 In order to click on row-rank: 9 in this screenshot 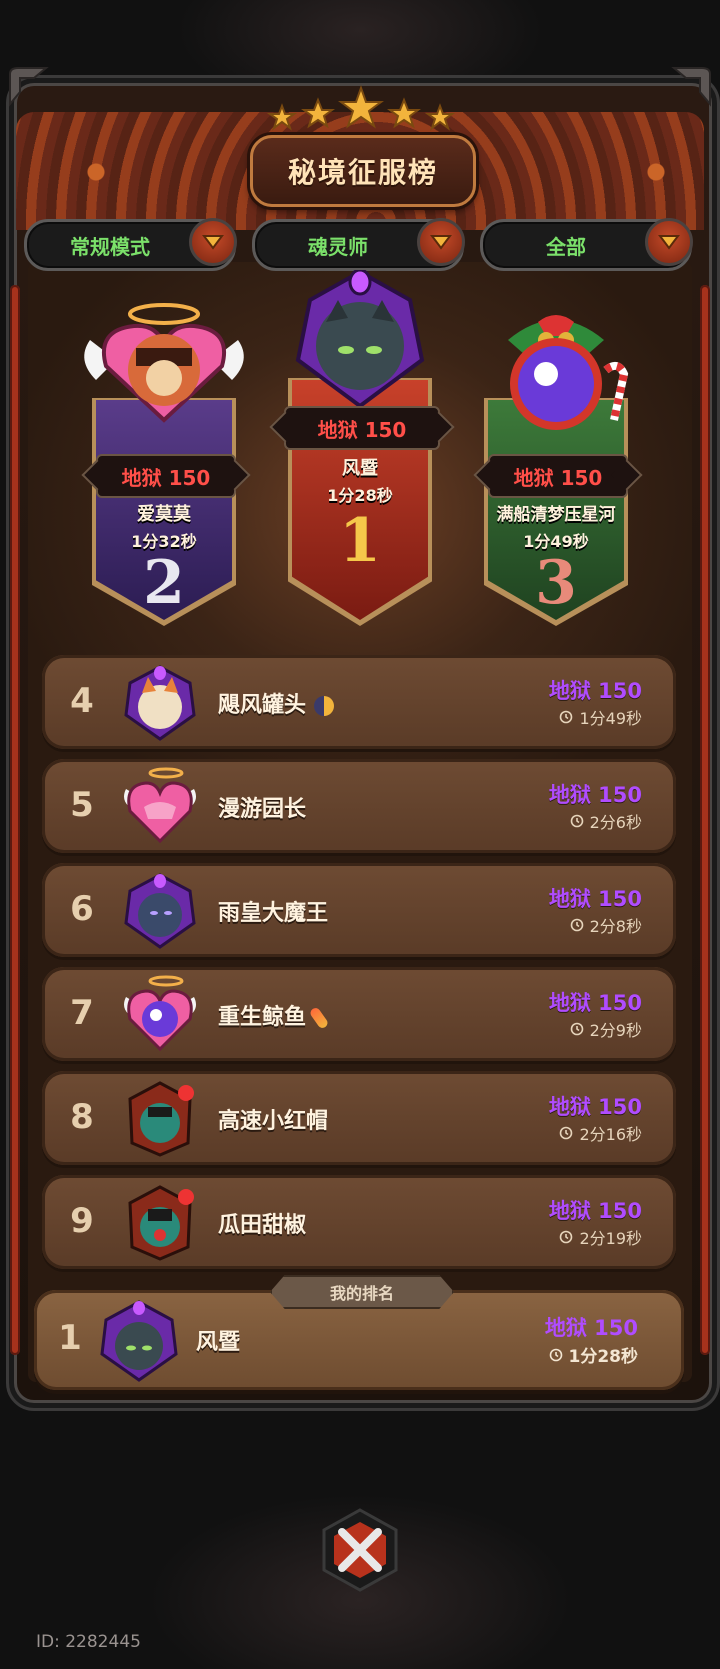, I will do `click(82, 1221)`.